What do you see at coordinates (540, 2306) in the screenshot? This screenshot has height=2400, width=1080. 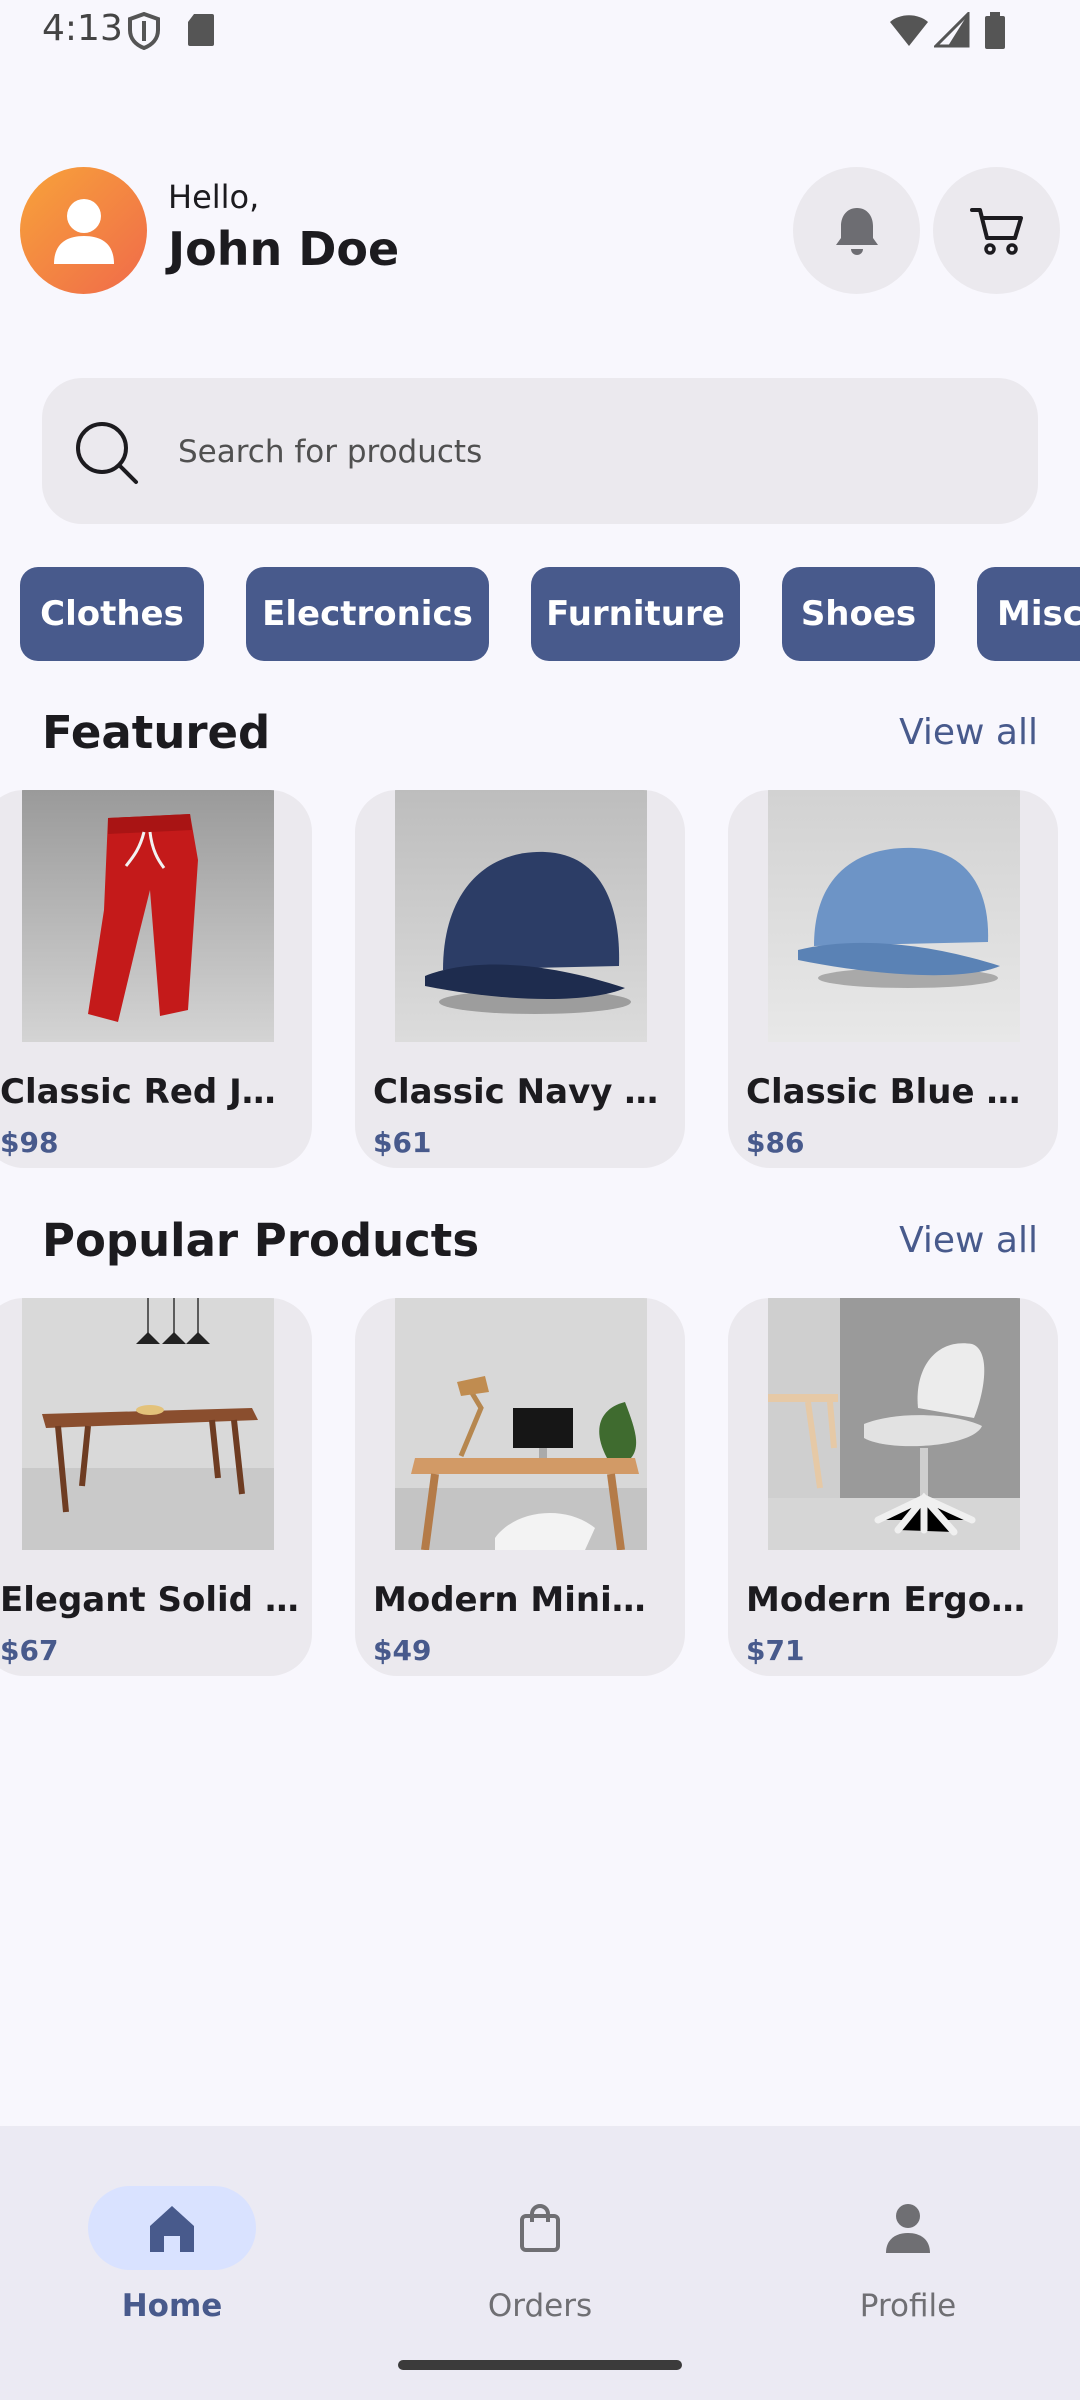 I see `nav-label-orders: Orders` at bounding box center [540, 2306].